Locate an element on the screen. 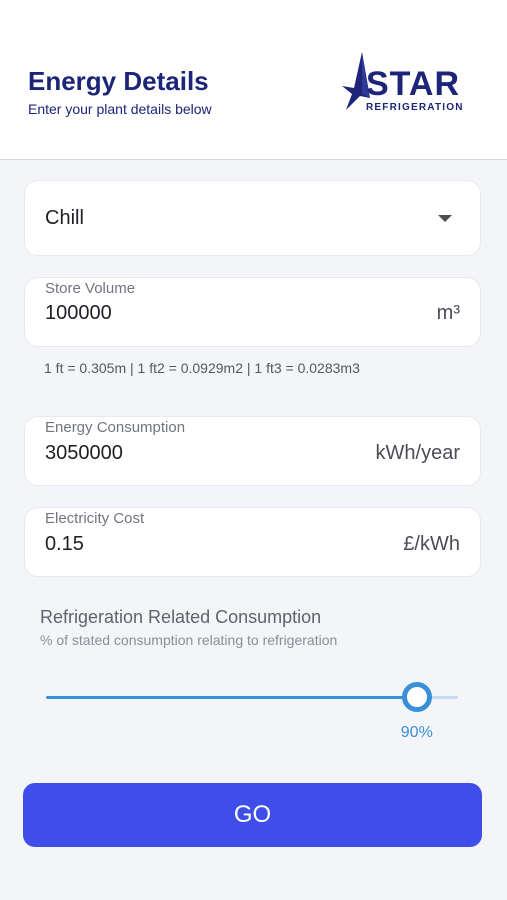 The height and width of the screenshot is (900, 507). electricity-cost-unit: £/kWh is located at coordinates (431, 544).